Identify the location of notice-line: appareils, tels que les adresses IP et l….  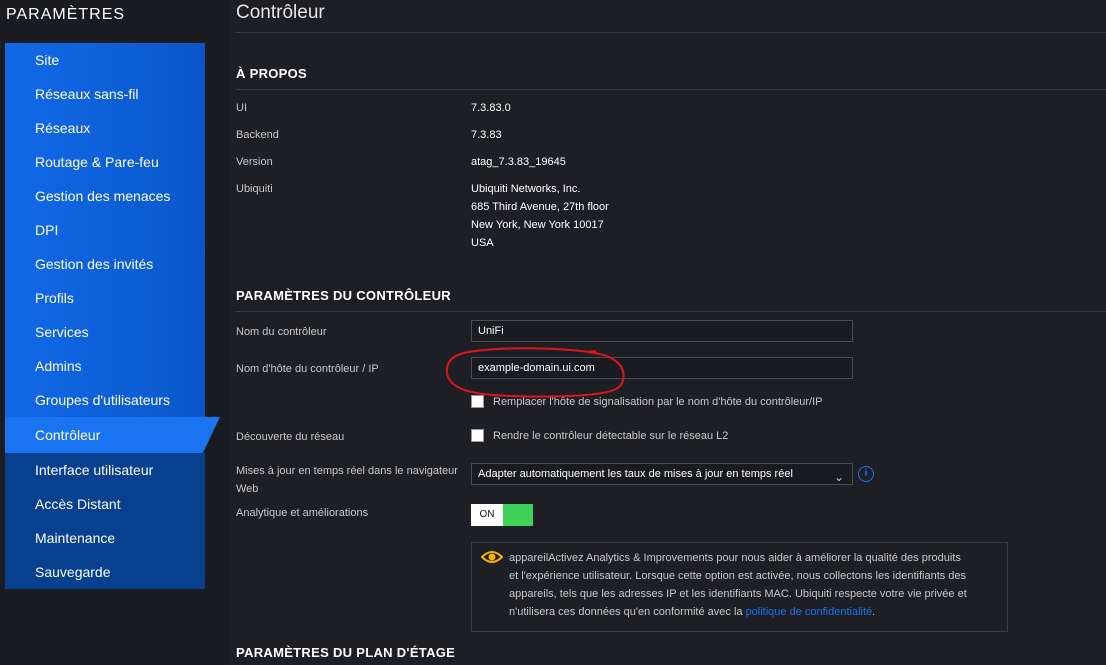
(738, 594).